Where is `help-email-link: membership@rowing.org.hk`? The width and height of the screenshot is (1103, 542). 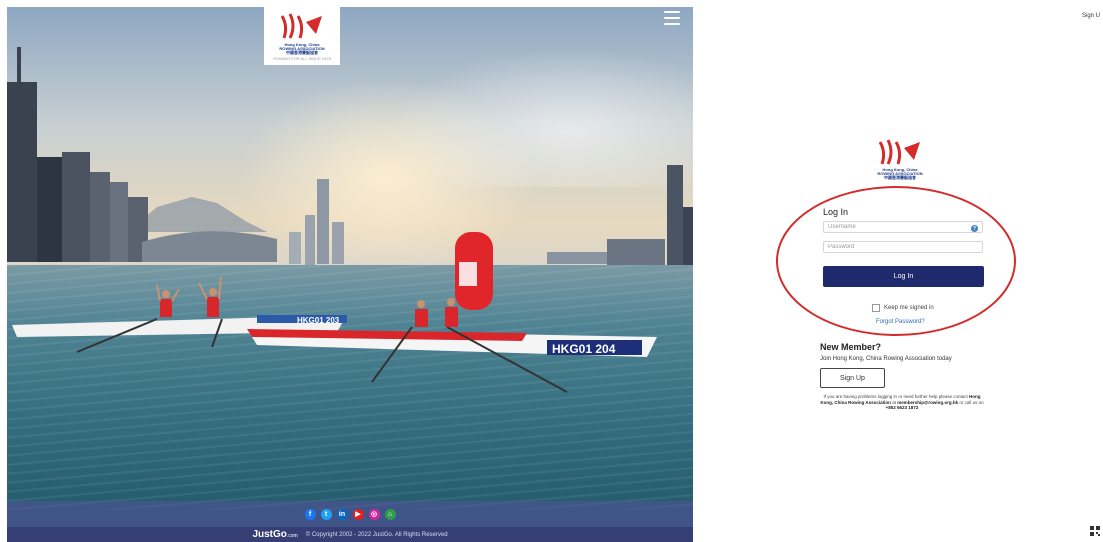 help-email-link: membership@rowing.org.hk is located at coordinates (927, 402).